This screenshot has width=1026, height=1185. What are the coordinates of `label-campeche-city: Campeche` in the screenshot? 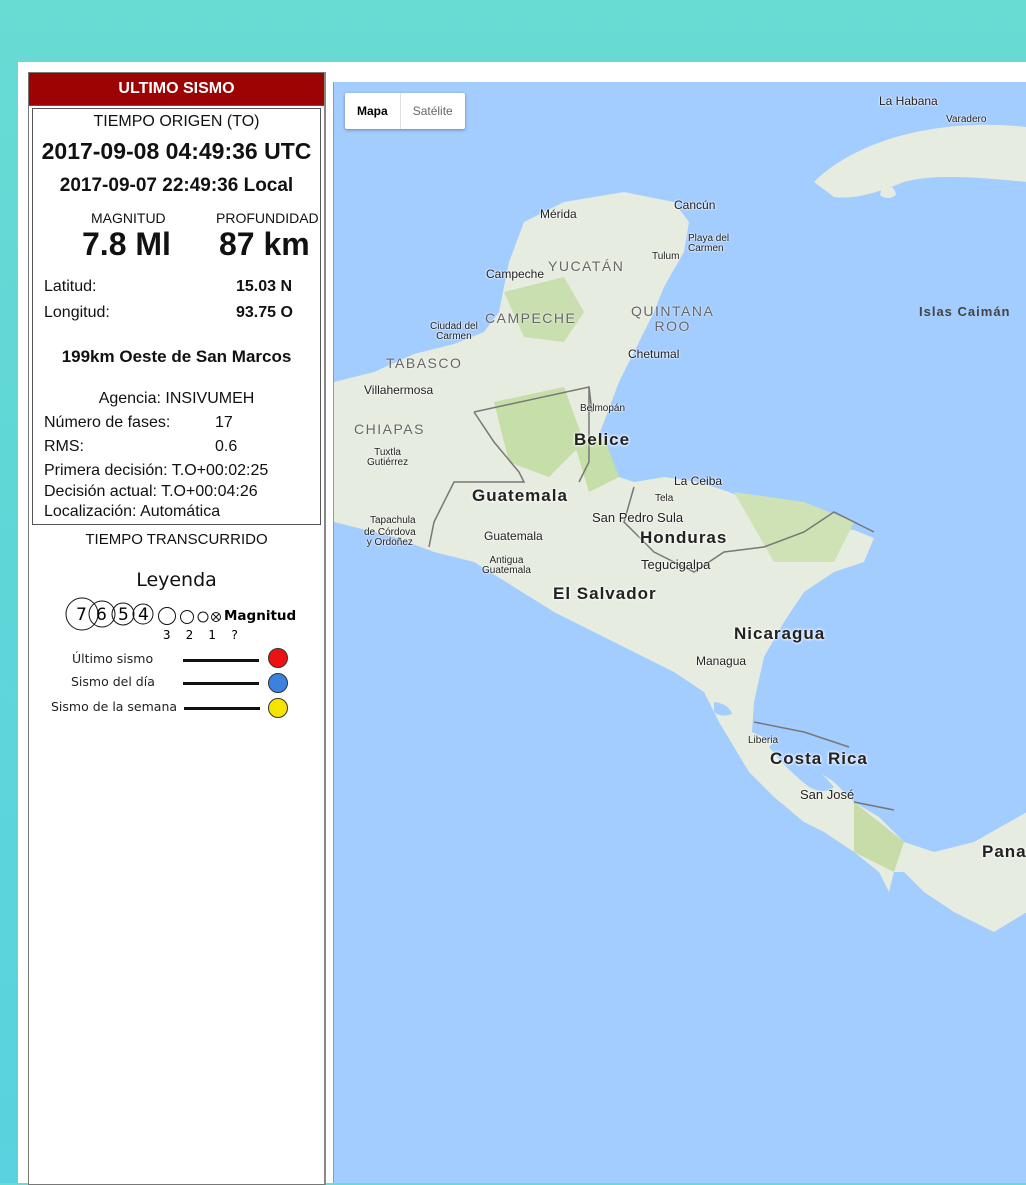 It's located at (515, 274).